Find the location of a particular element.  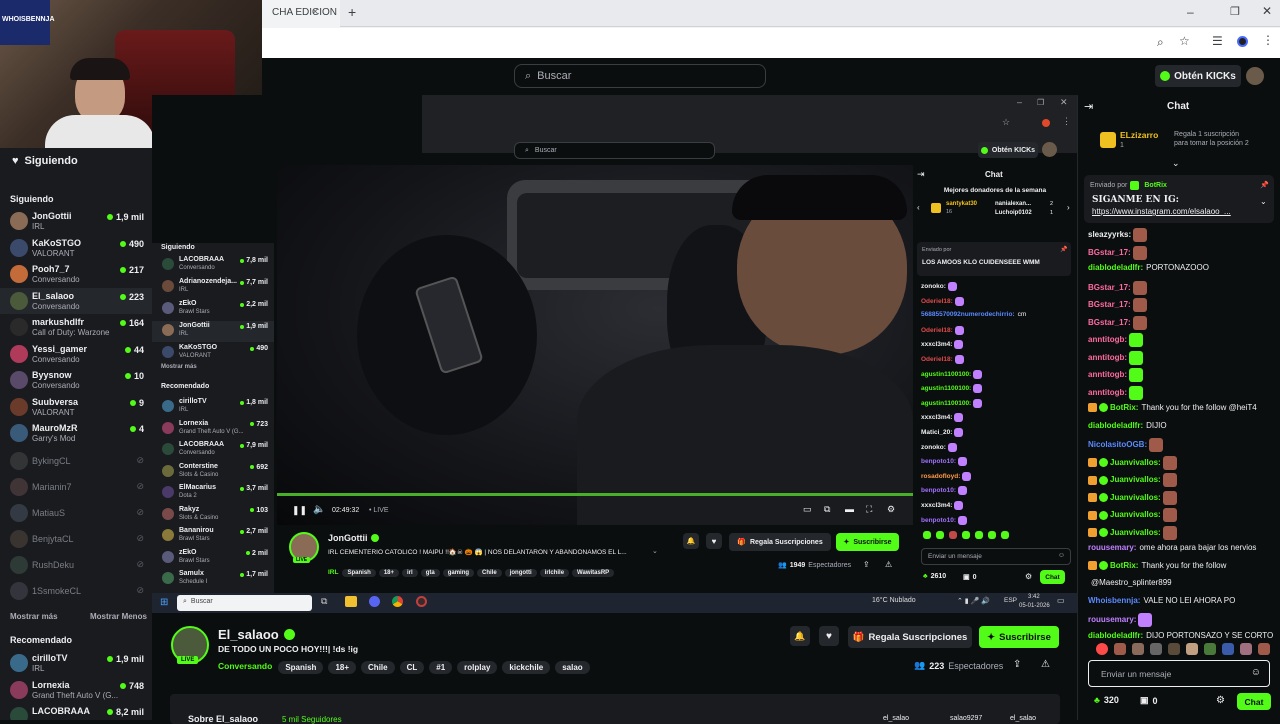

zoom-icon: ⌕ is located at coordinates (1160, 42).